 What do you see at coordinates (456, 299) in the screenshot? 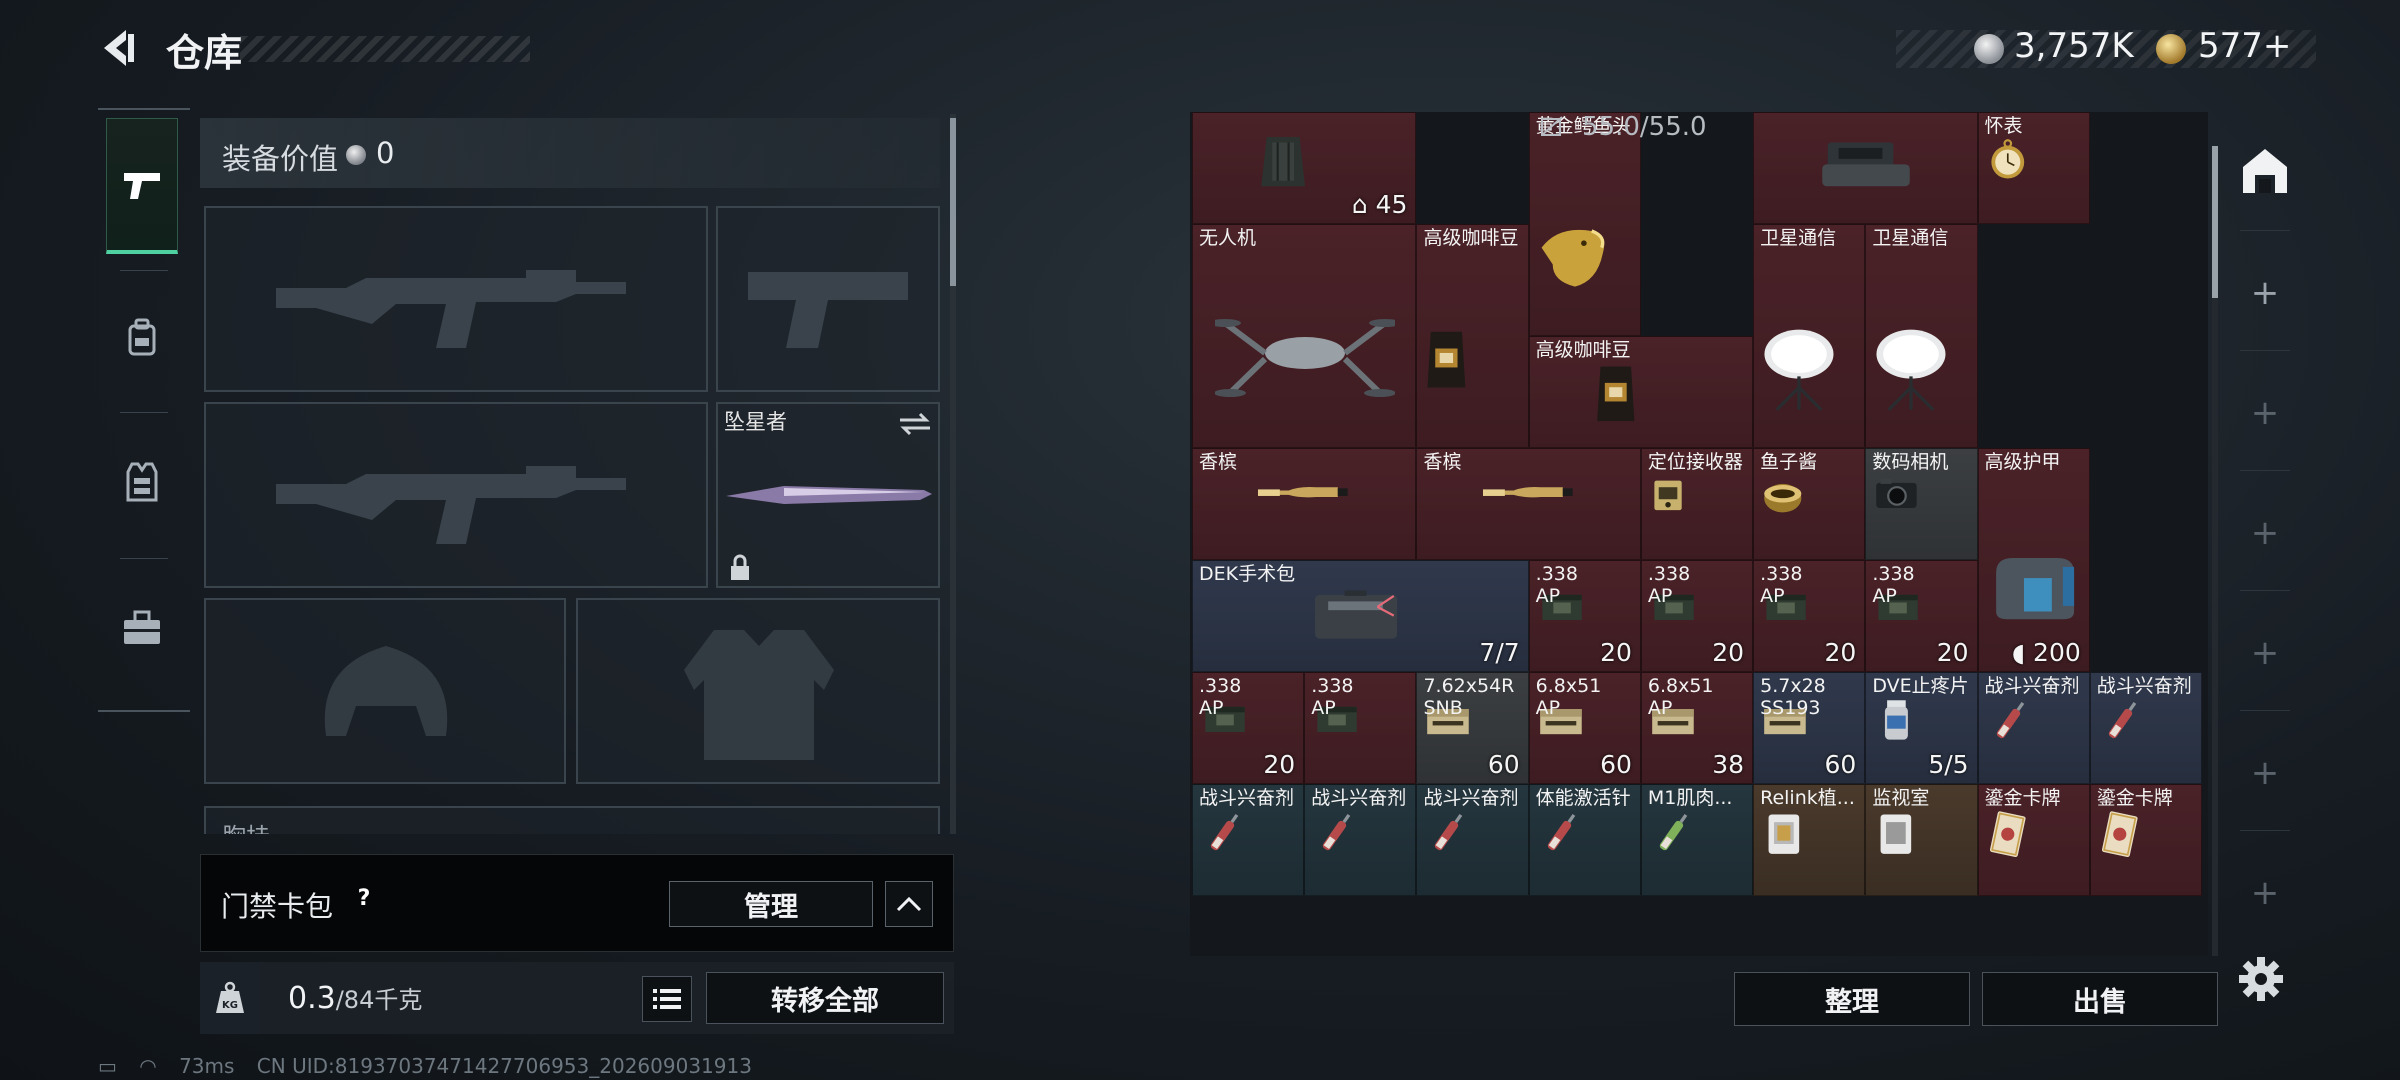
I see `primary-weapon-slot` at bounding box center [456, 299].